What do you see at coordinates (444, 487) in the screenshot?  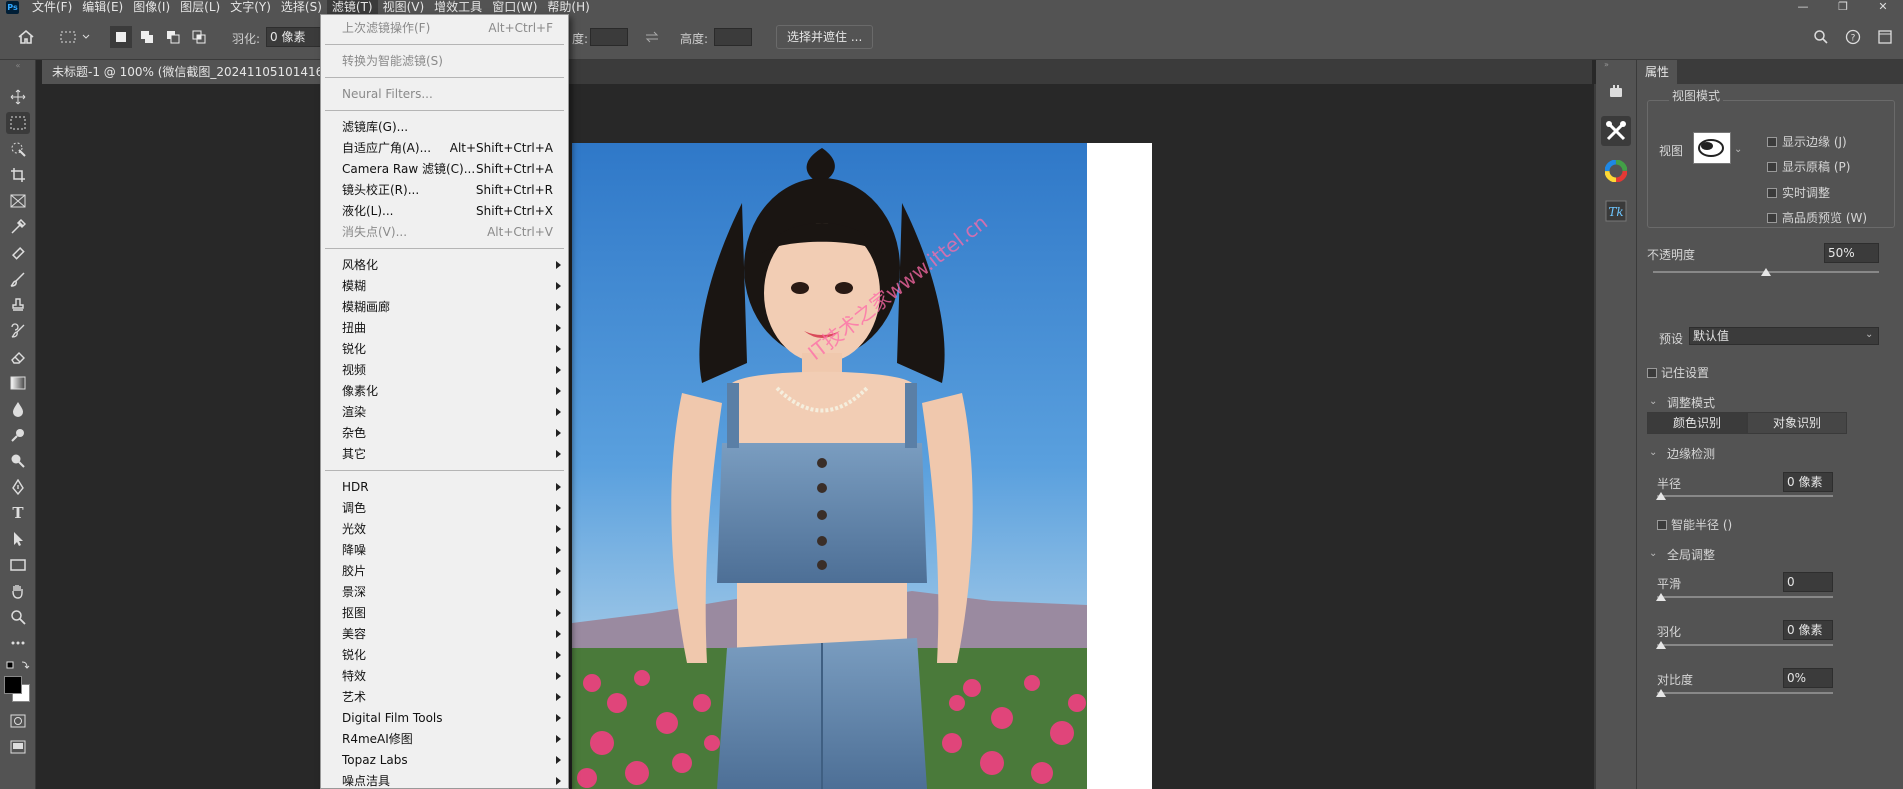 I see `filter-submenu-item: HDR` at bounding box center [444, 487].